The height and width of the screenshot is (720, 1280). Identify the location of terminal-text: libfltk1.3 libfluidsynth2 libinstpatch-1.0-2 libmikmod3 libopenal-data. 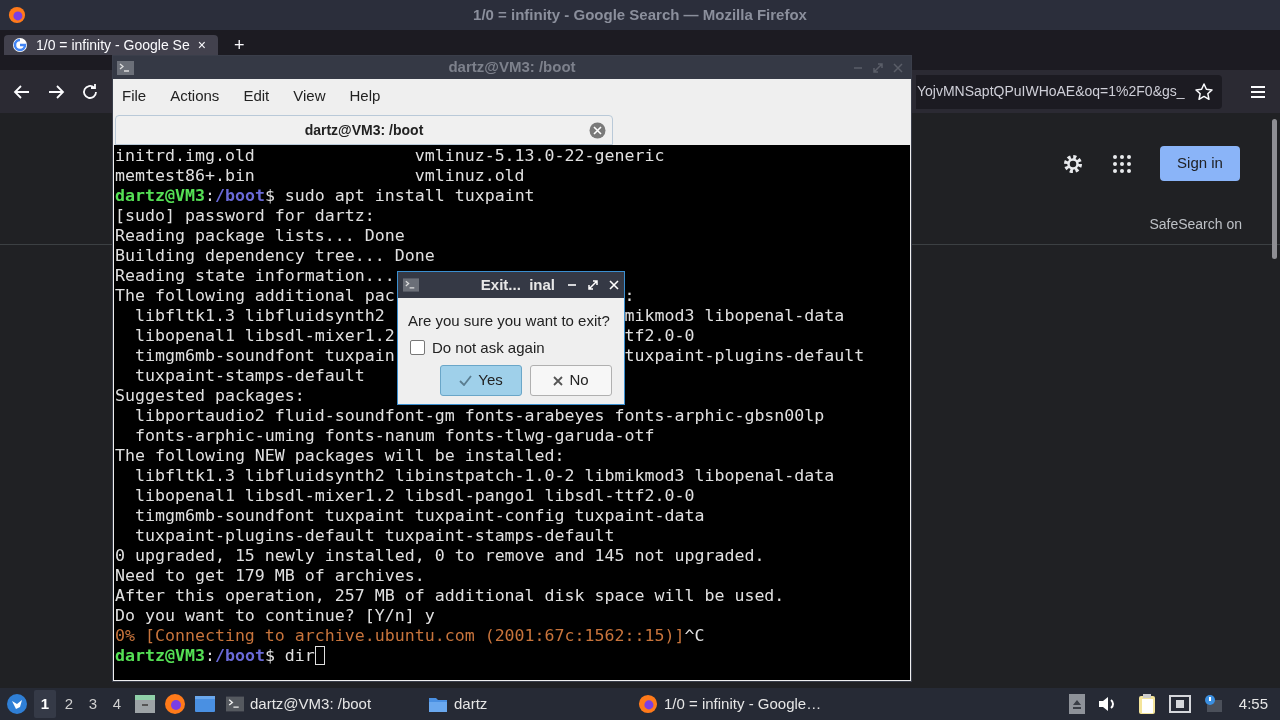
(484, 476).